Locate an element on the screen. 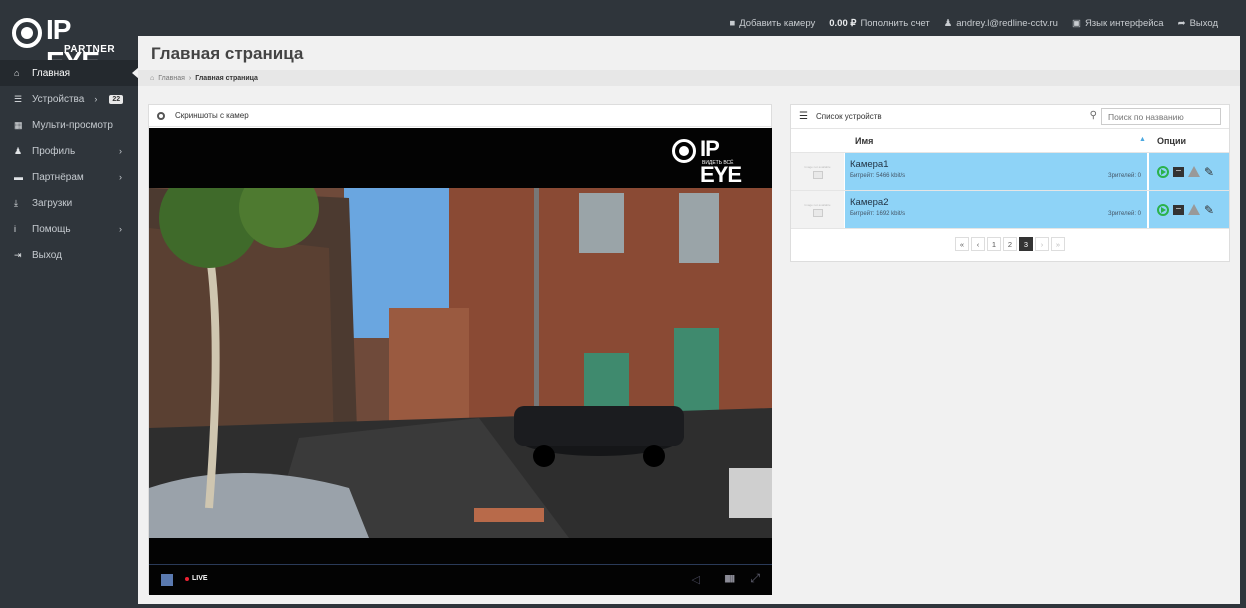  search-input is located at coordinates (1161, 116).